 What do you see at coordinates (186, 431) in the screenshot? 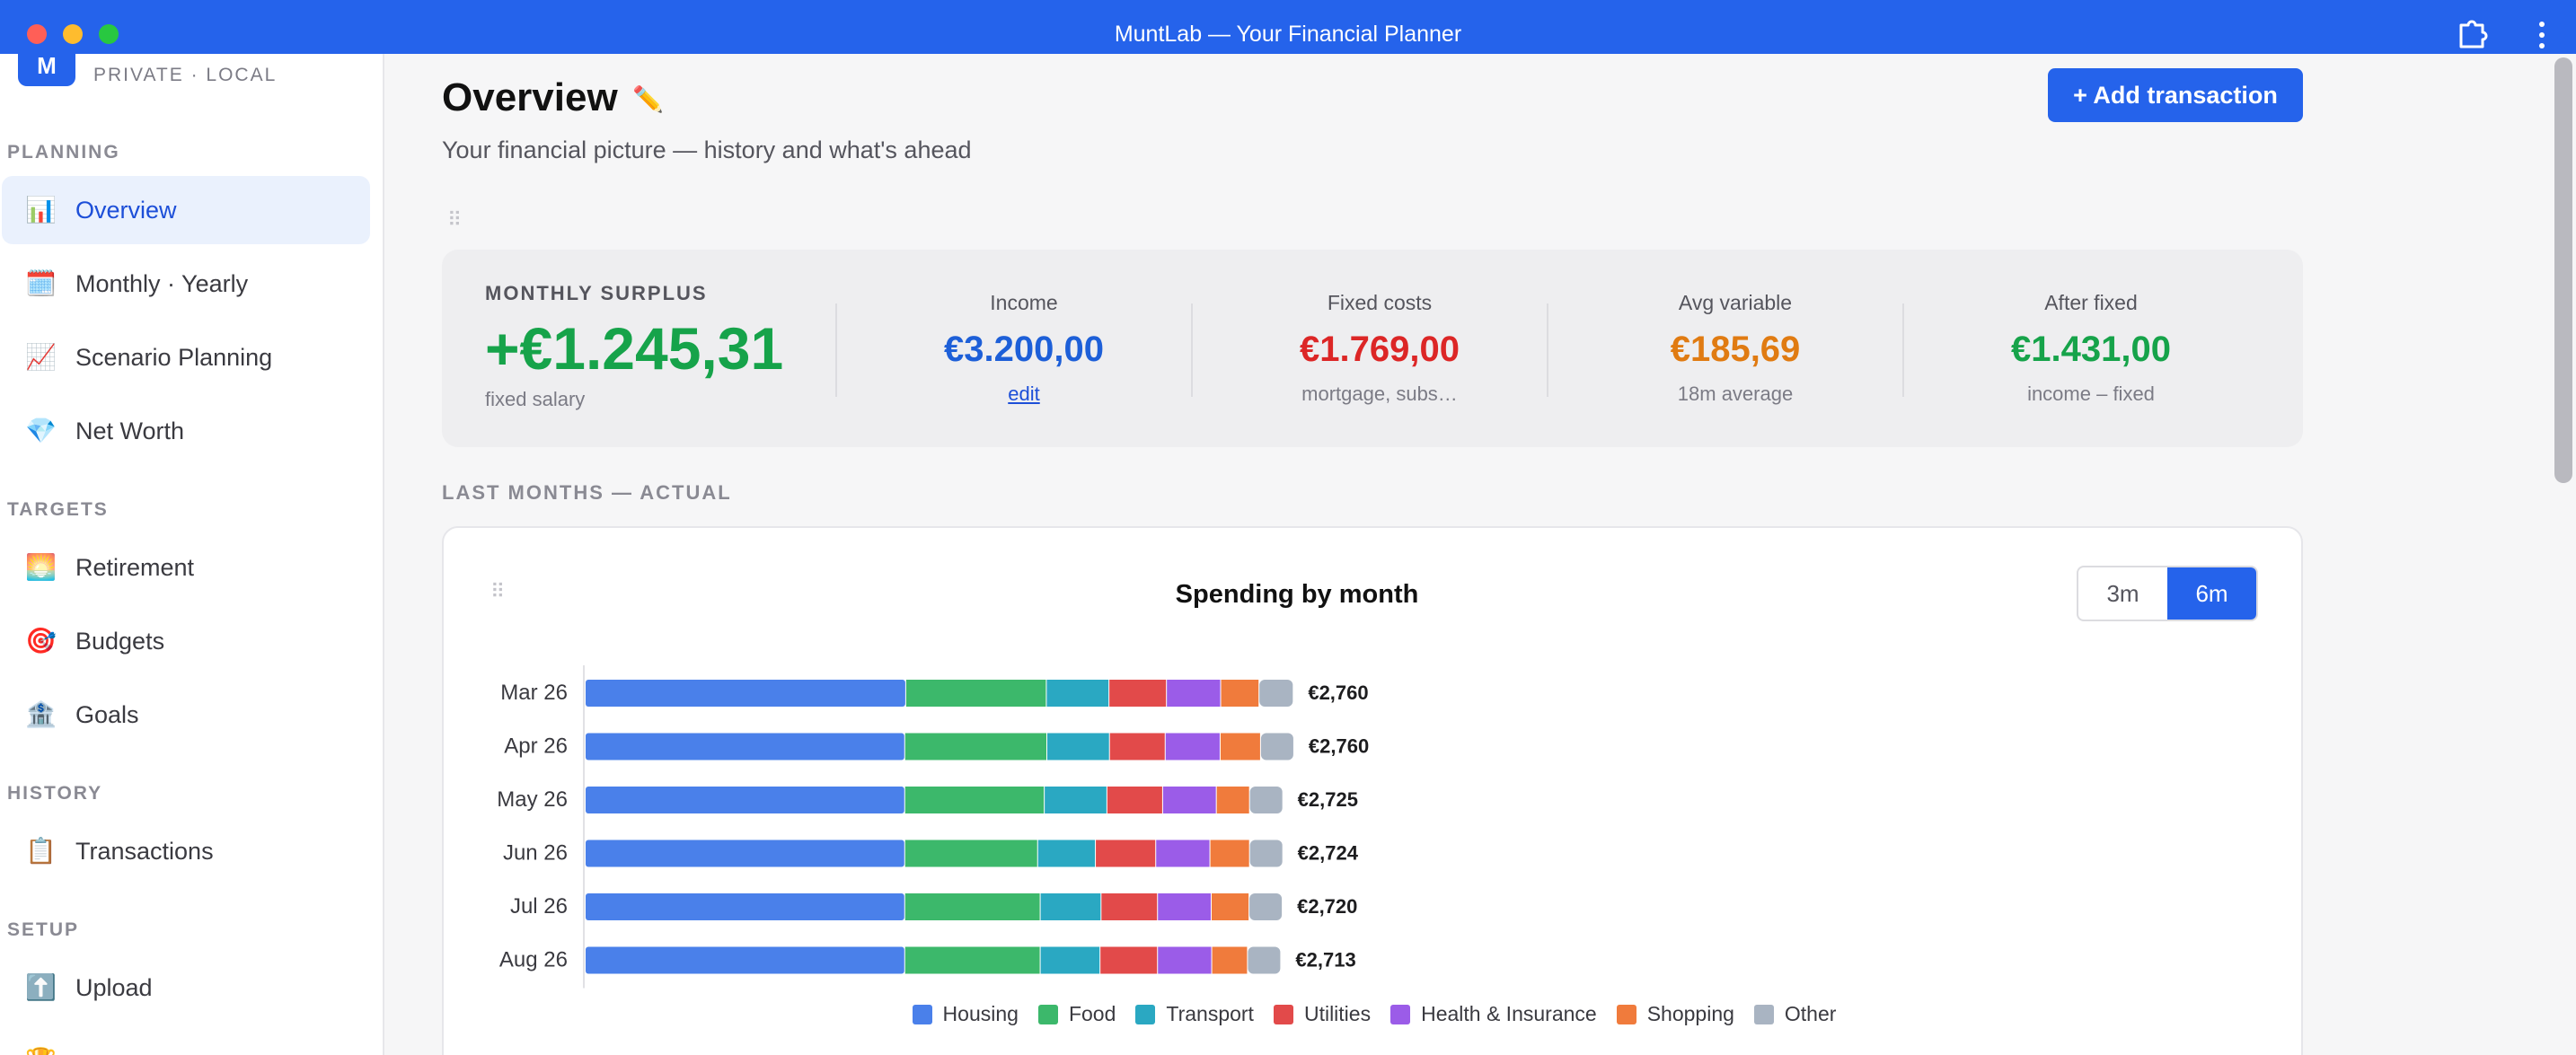
I see `sidebar-item-net-worth: 💎 Net Worth` at bounding box center [186, 431].